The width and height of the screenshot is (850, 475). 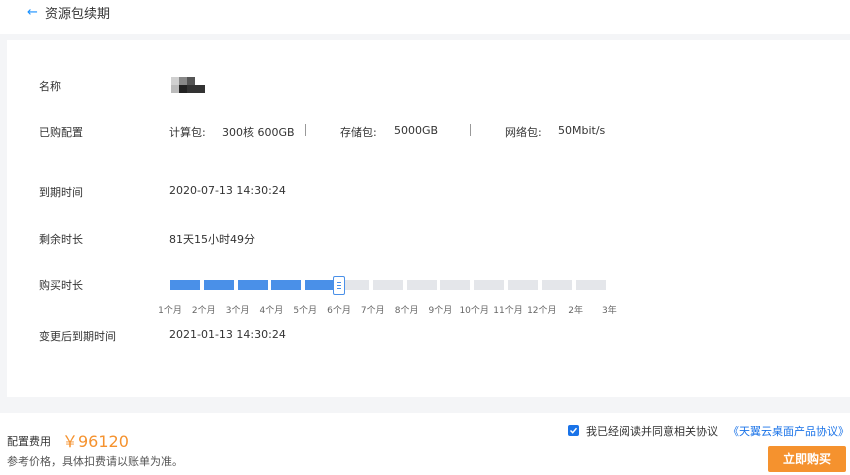 What do you see at coordinates (407, 309) in the screenshot?
I see `duration-tick-label: 8个月` at bounding box center [407, 309].